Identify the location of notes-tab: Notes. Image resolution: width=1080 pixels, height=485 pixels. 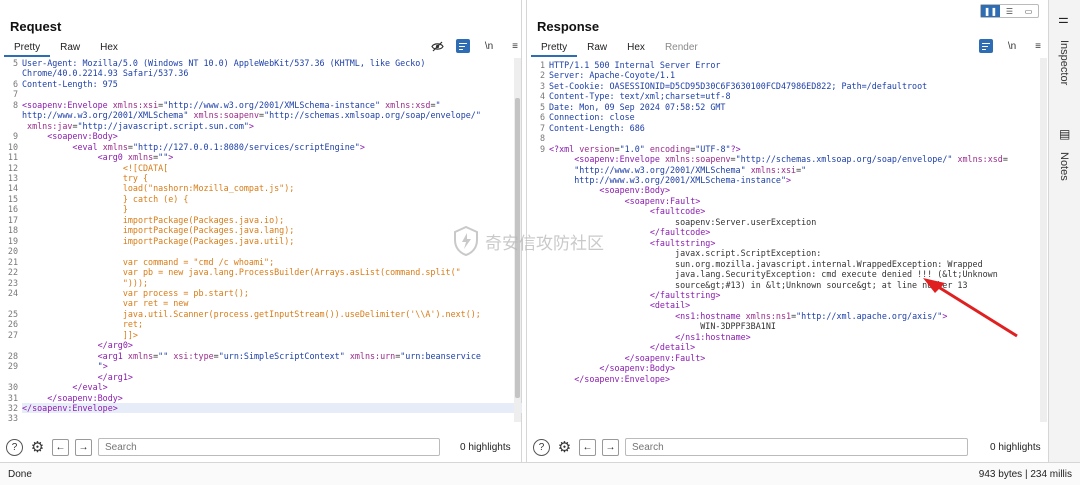
(1064, 166).